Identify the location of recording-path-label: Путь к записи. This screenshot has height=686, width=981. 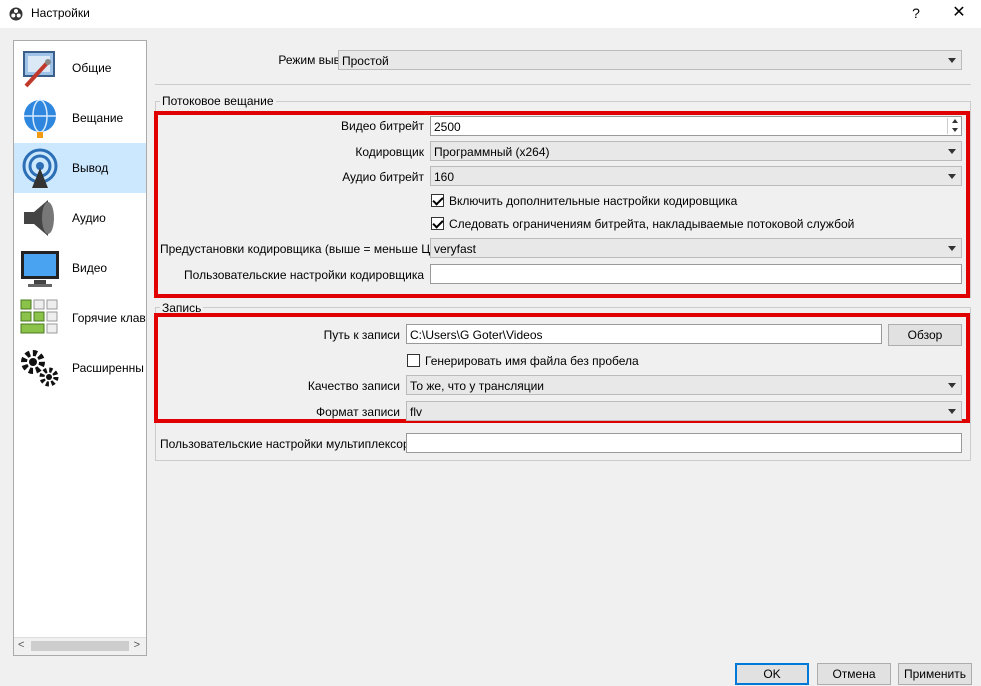
(361, 335).